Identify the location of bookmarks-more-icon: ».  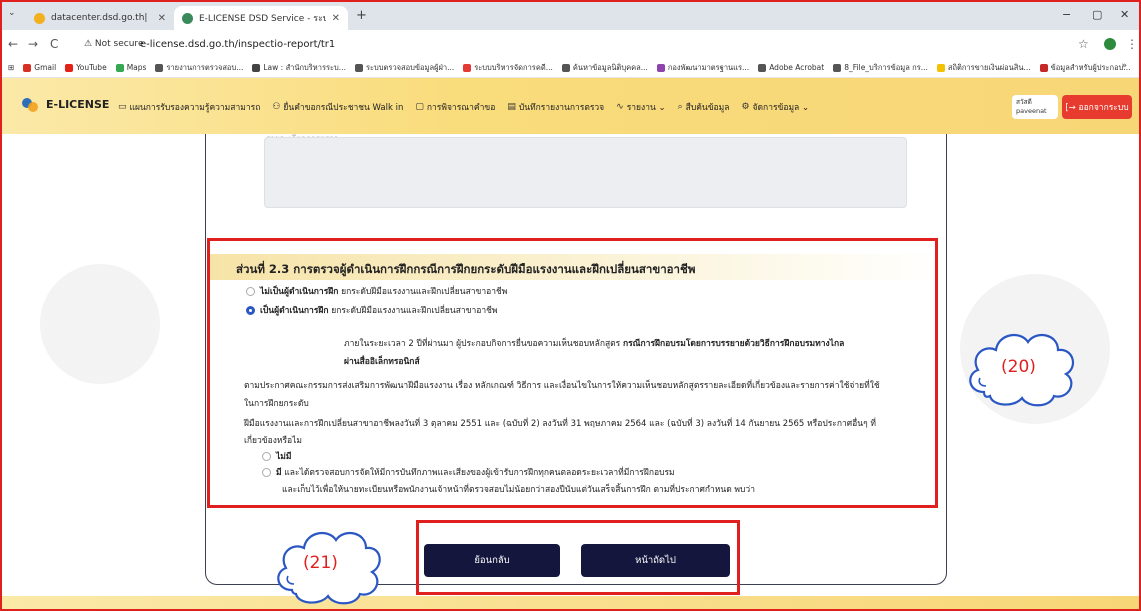
(1124, 66).